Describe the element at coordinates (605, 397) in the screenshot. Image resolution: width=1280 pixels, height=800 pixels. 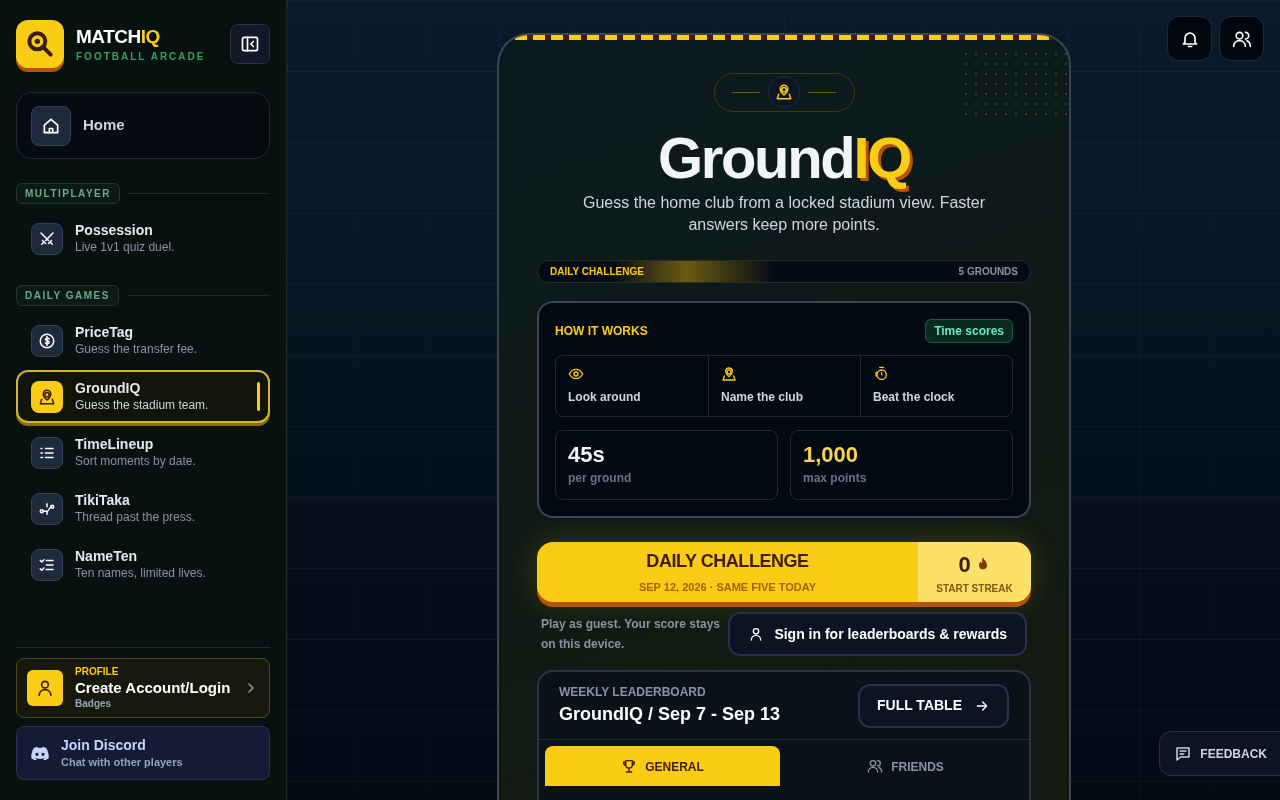
I see `step-label: Look around` at that location.